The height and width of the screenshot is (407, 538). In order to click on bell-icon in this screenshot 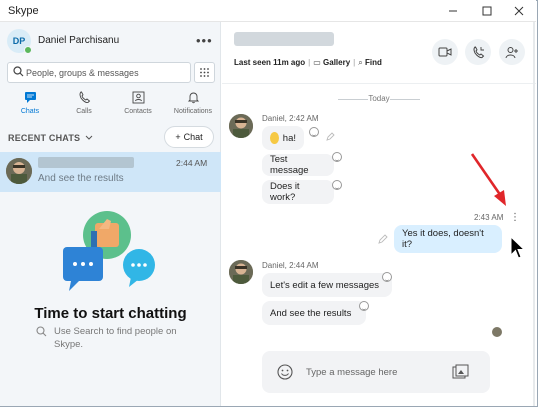, I will do `click(193, 98)`.